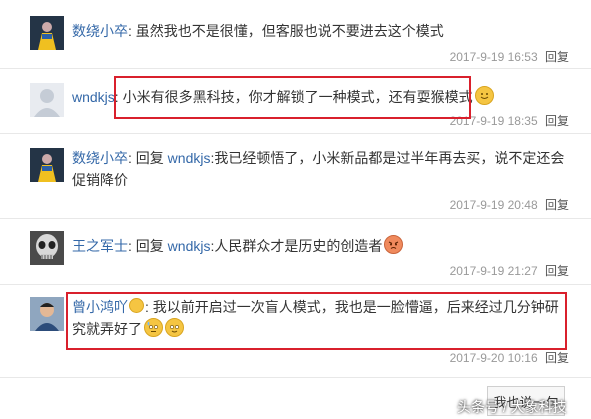 This screenshot has width=591, height=419. I want to click on timestamp: 2017-9-20 10:16, so click(493, 358).